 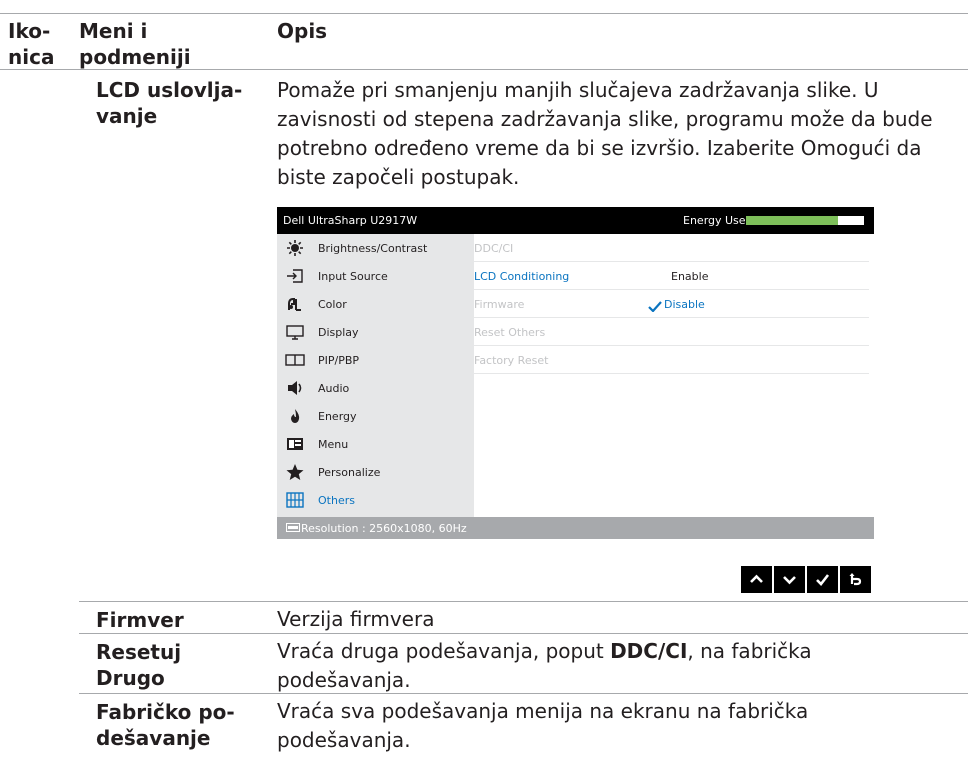 What do you see at coordinates (338, 332) in the screenshot?
I see `menu-item-label: Display` at bounding box center [338, 332].